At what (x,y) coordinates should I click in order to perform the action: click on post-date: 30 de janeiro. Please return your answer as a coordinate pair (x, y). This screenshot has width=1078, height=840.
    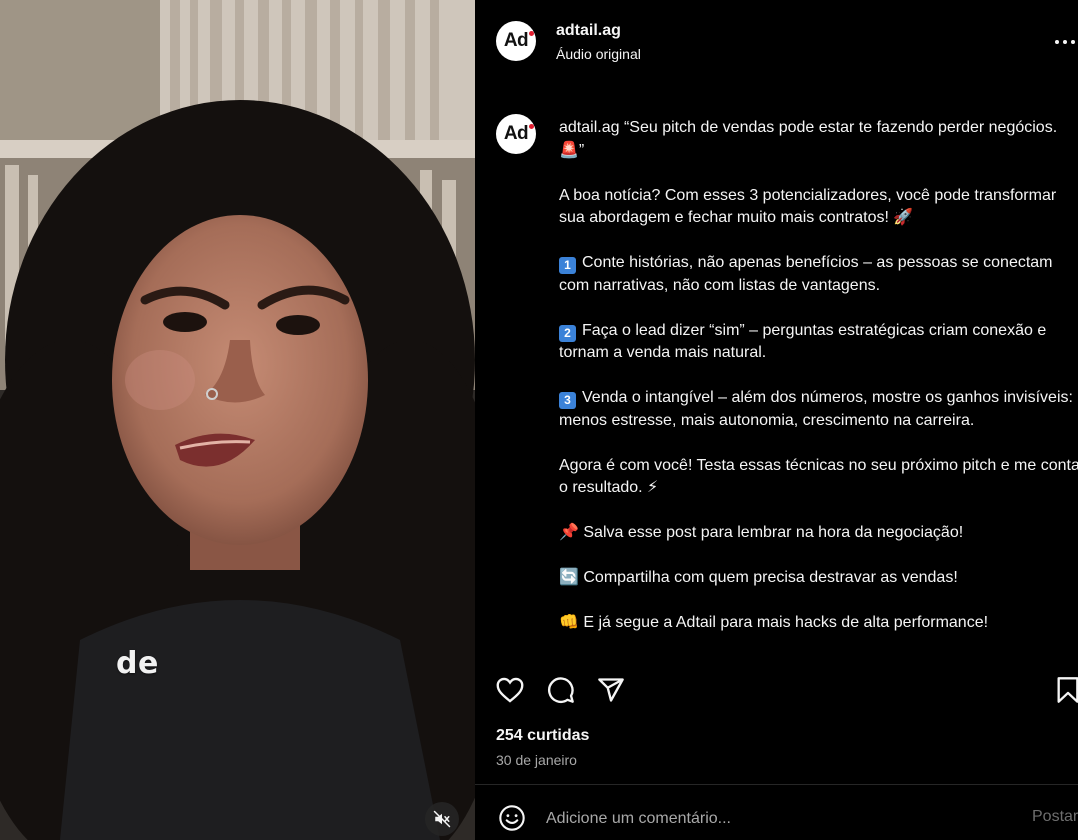
    Looking at the image, I should click on (536, 760).